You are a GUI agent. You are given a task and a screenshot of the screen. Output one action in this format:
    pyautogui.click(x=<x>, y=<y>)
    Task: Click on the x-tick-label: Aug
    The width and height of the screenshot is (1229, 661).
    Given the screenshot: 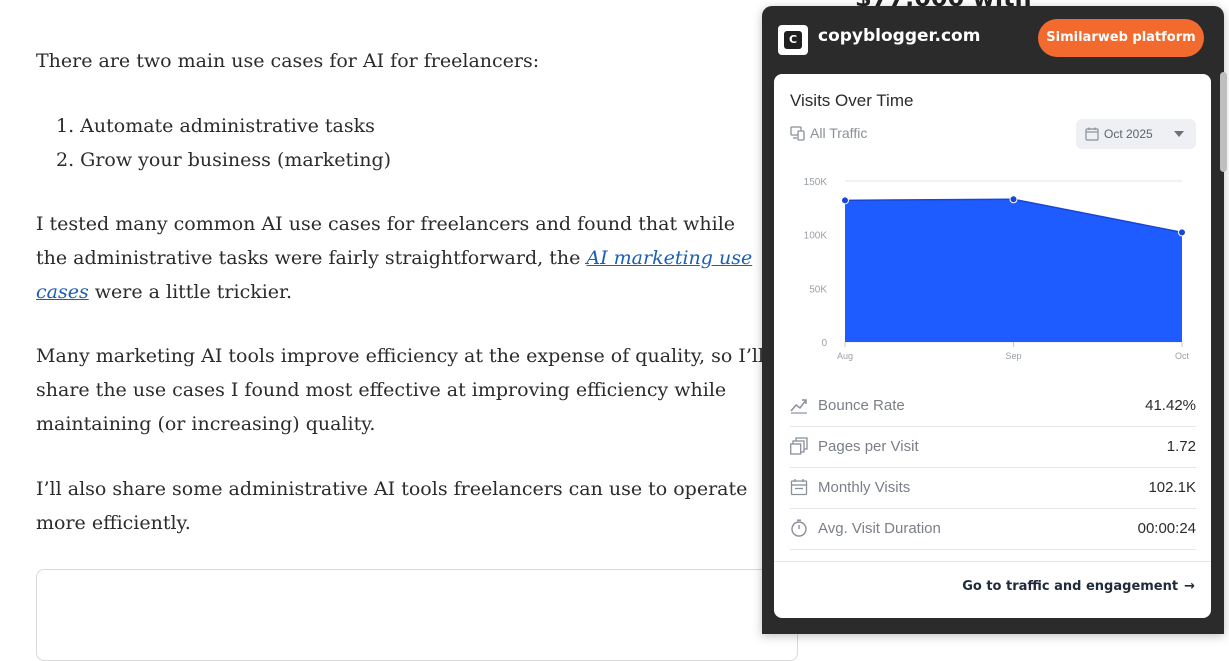 What is the action you would take?
    pyautogui.click(x=845, y=356)
    